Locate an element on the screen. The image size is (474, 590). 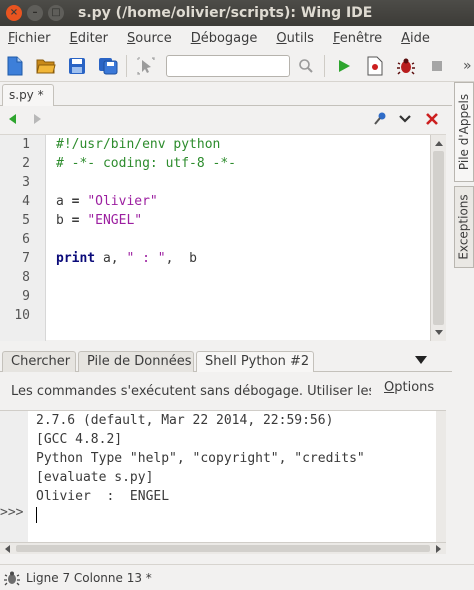
shell-output-line: 2.7.6 (default, Mar 22 2014, 22:59:56) is located at coordinates (185, 420).